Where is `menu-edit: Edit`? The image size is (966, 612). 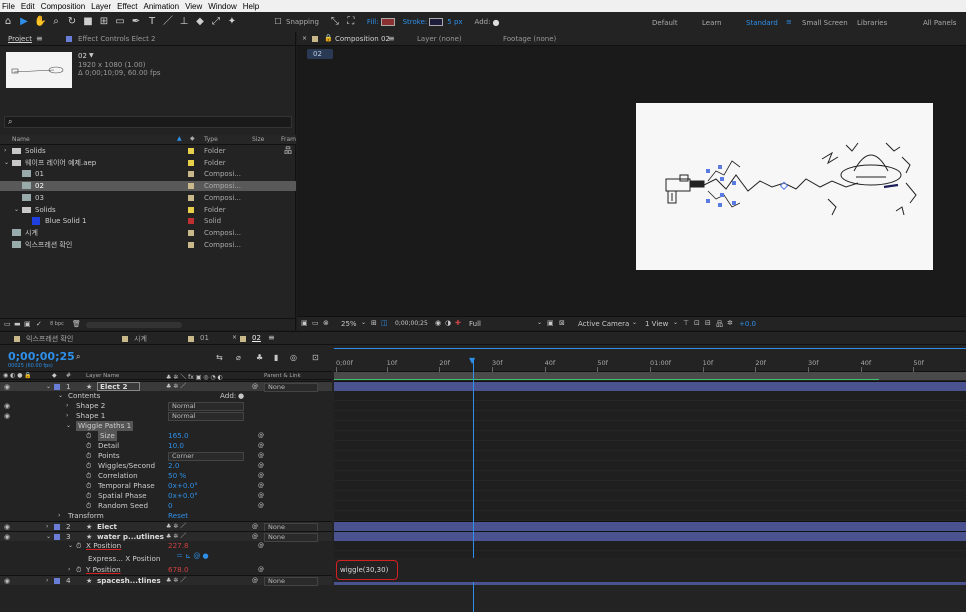
menu-edit: Edit is located at coordinates (28, 6).